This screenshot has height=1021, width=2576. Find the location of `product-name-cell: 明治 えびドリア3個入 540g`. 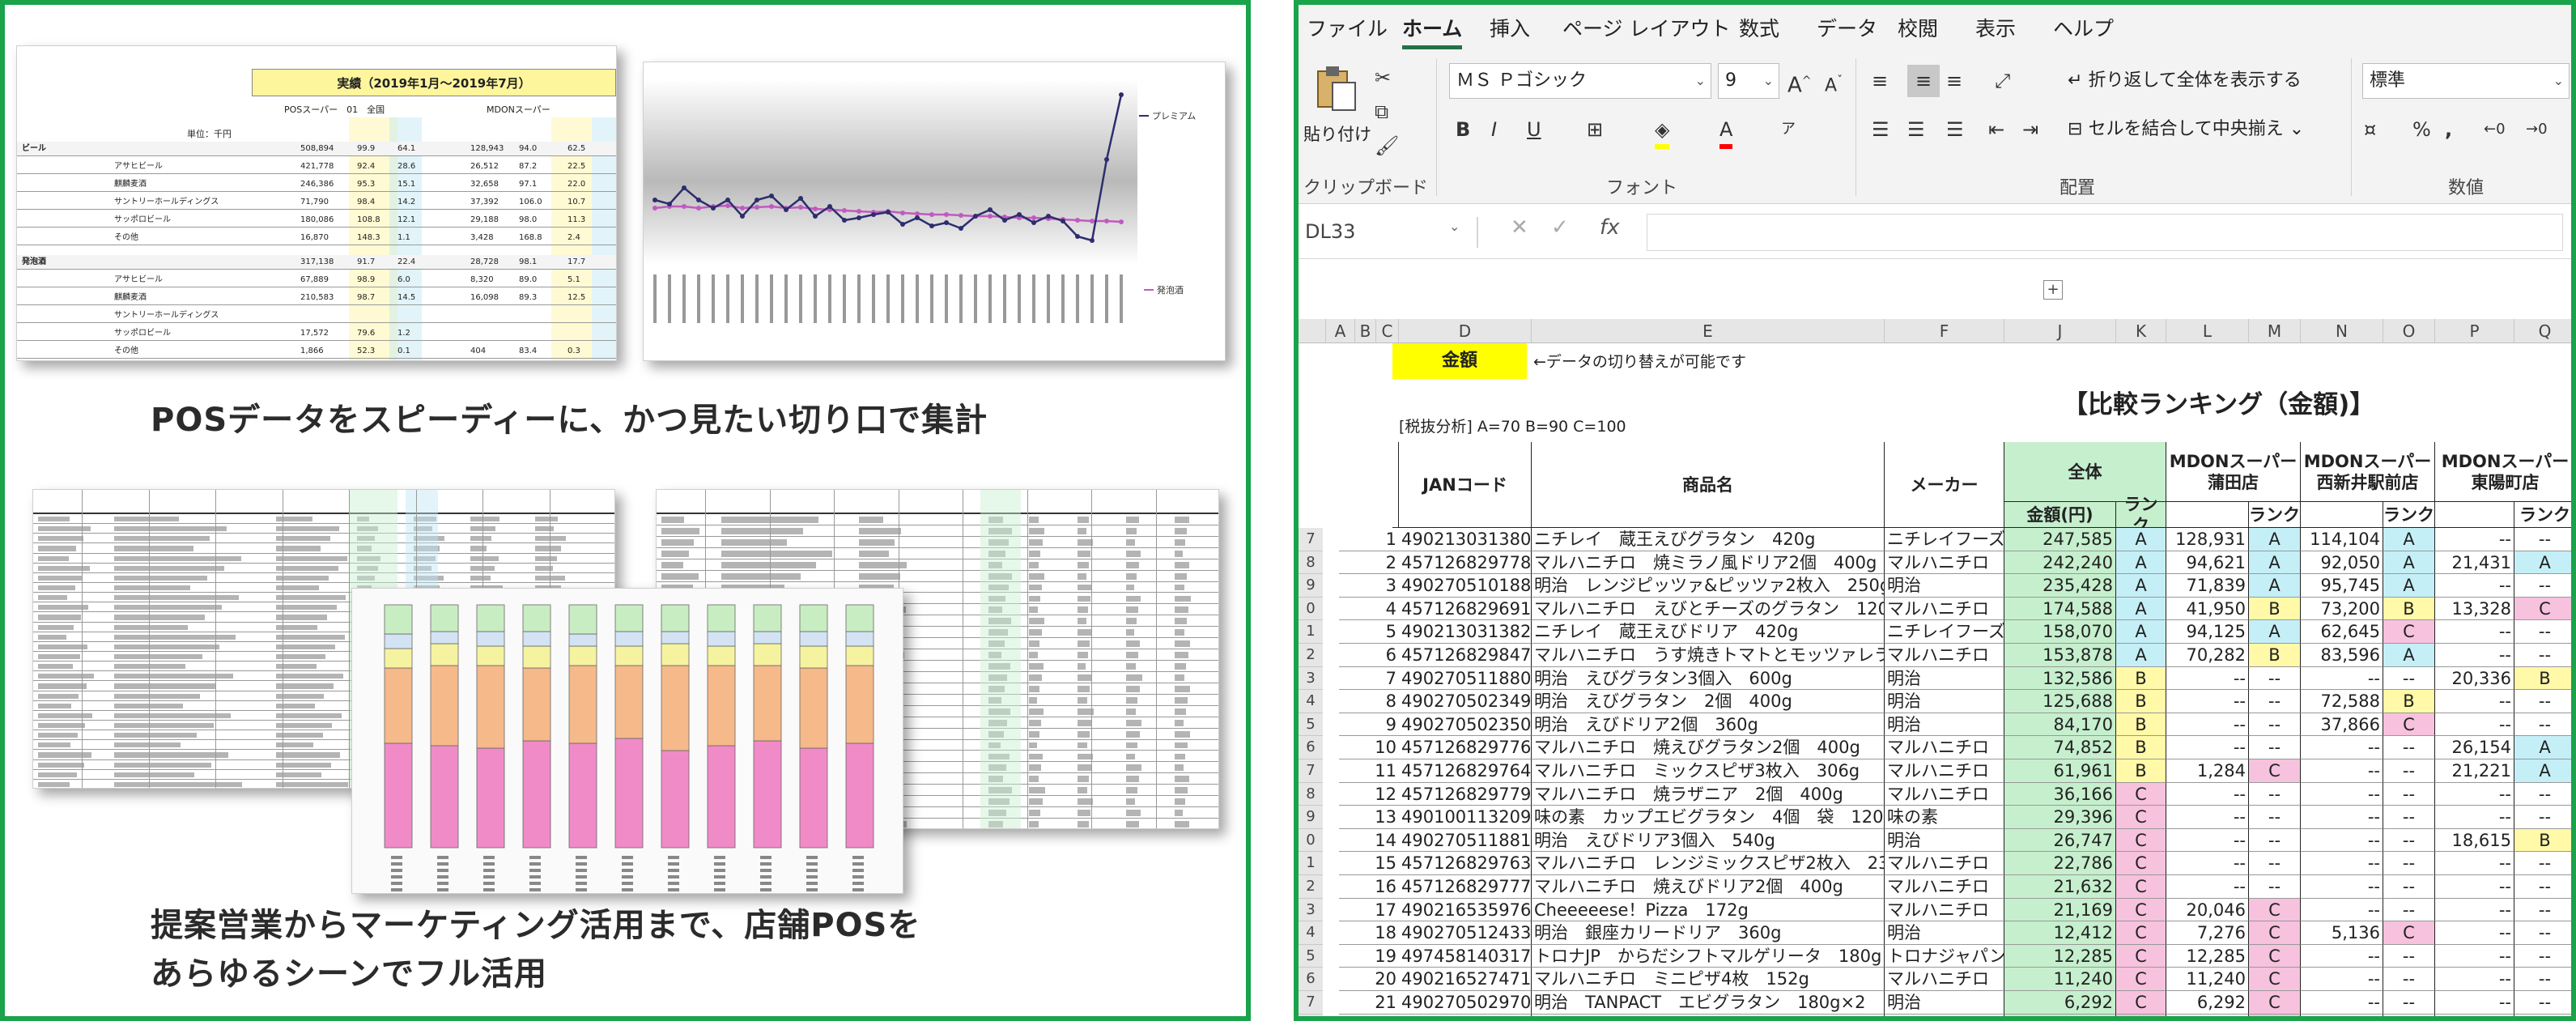

product-name-cell: 明治 えびドリア3個入 540g is located at coordinates (1708, 840).